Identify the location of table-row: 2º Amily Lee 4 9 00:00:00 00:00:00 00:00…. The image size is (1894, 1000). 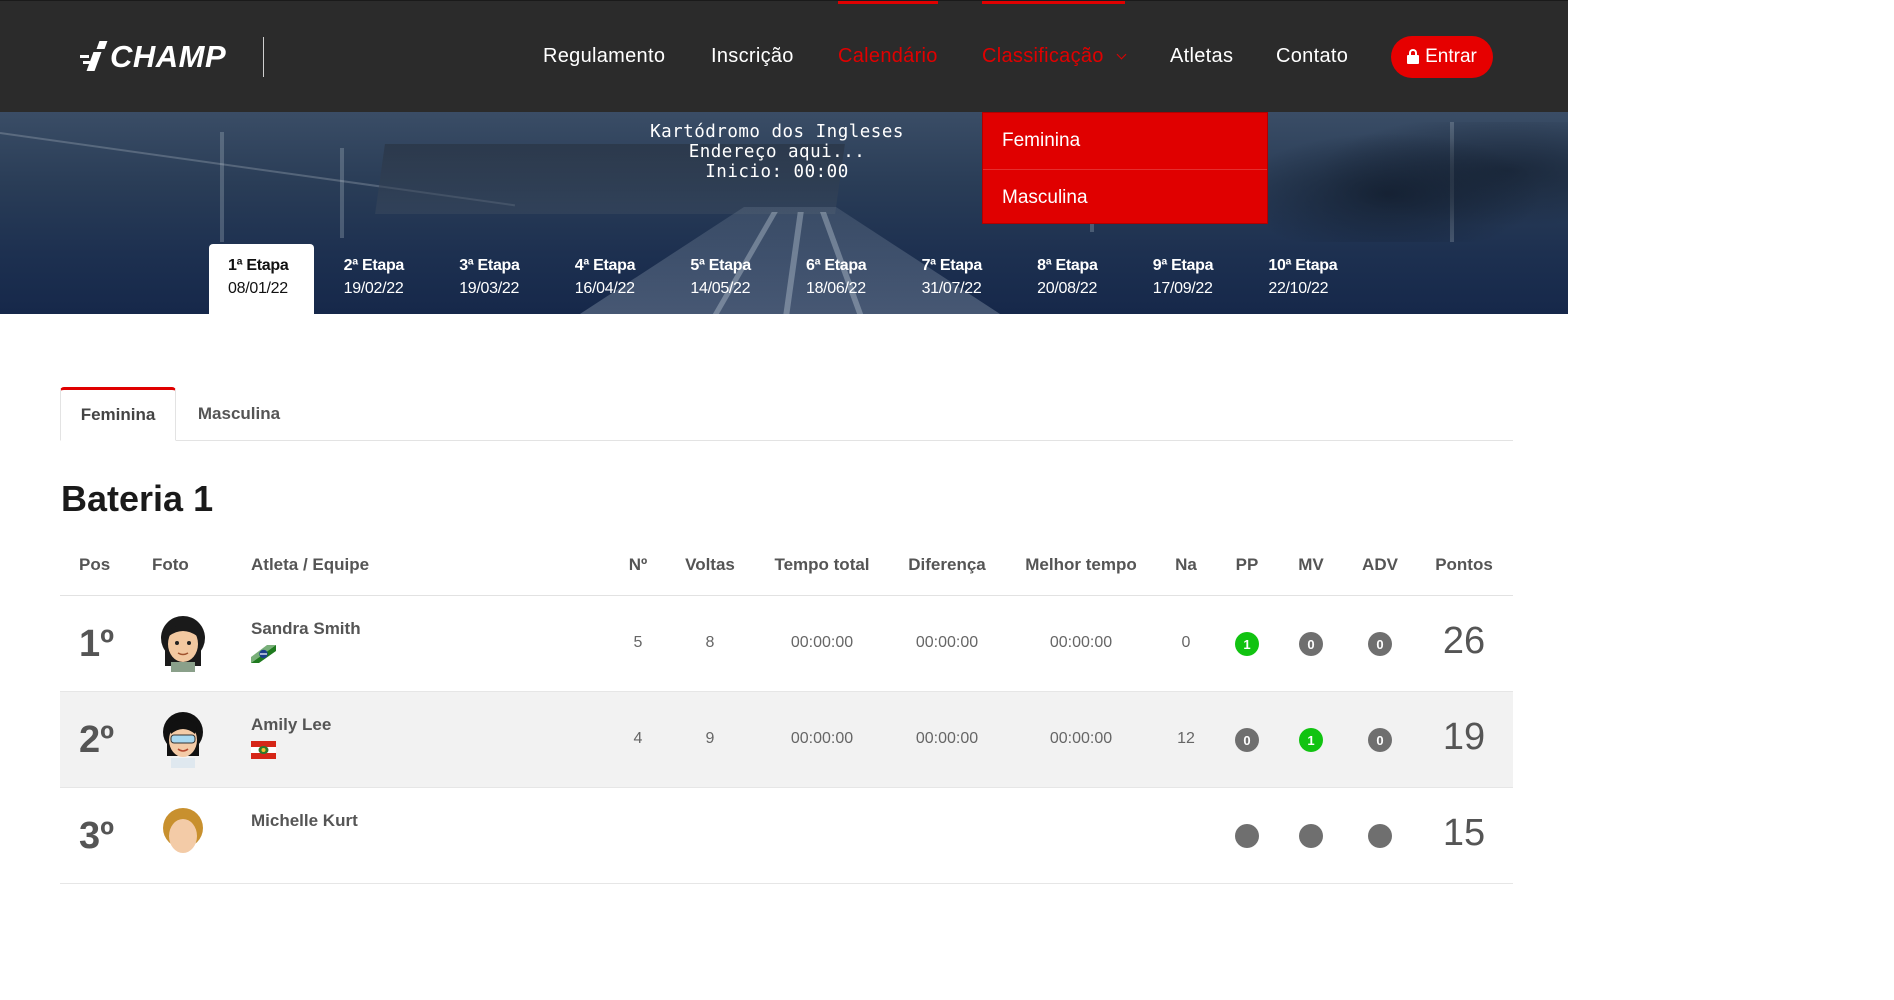
(786, 740).